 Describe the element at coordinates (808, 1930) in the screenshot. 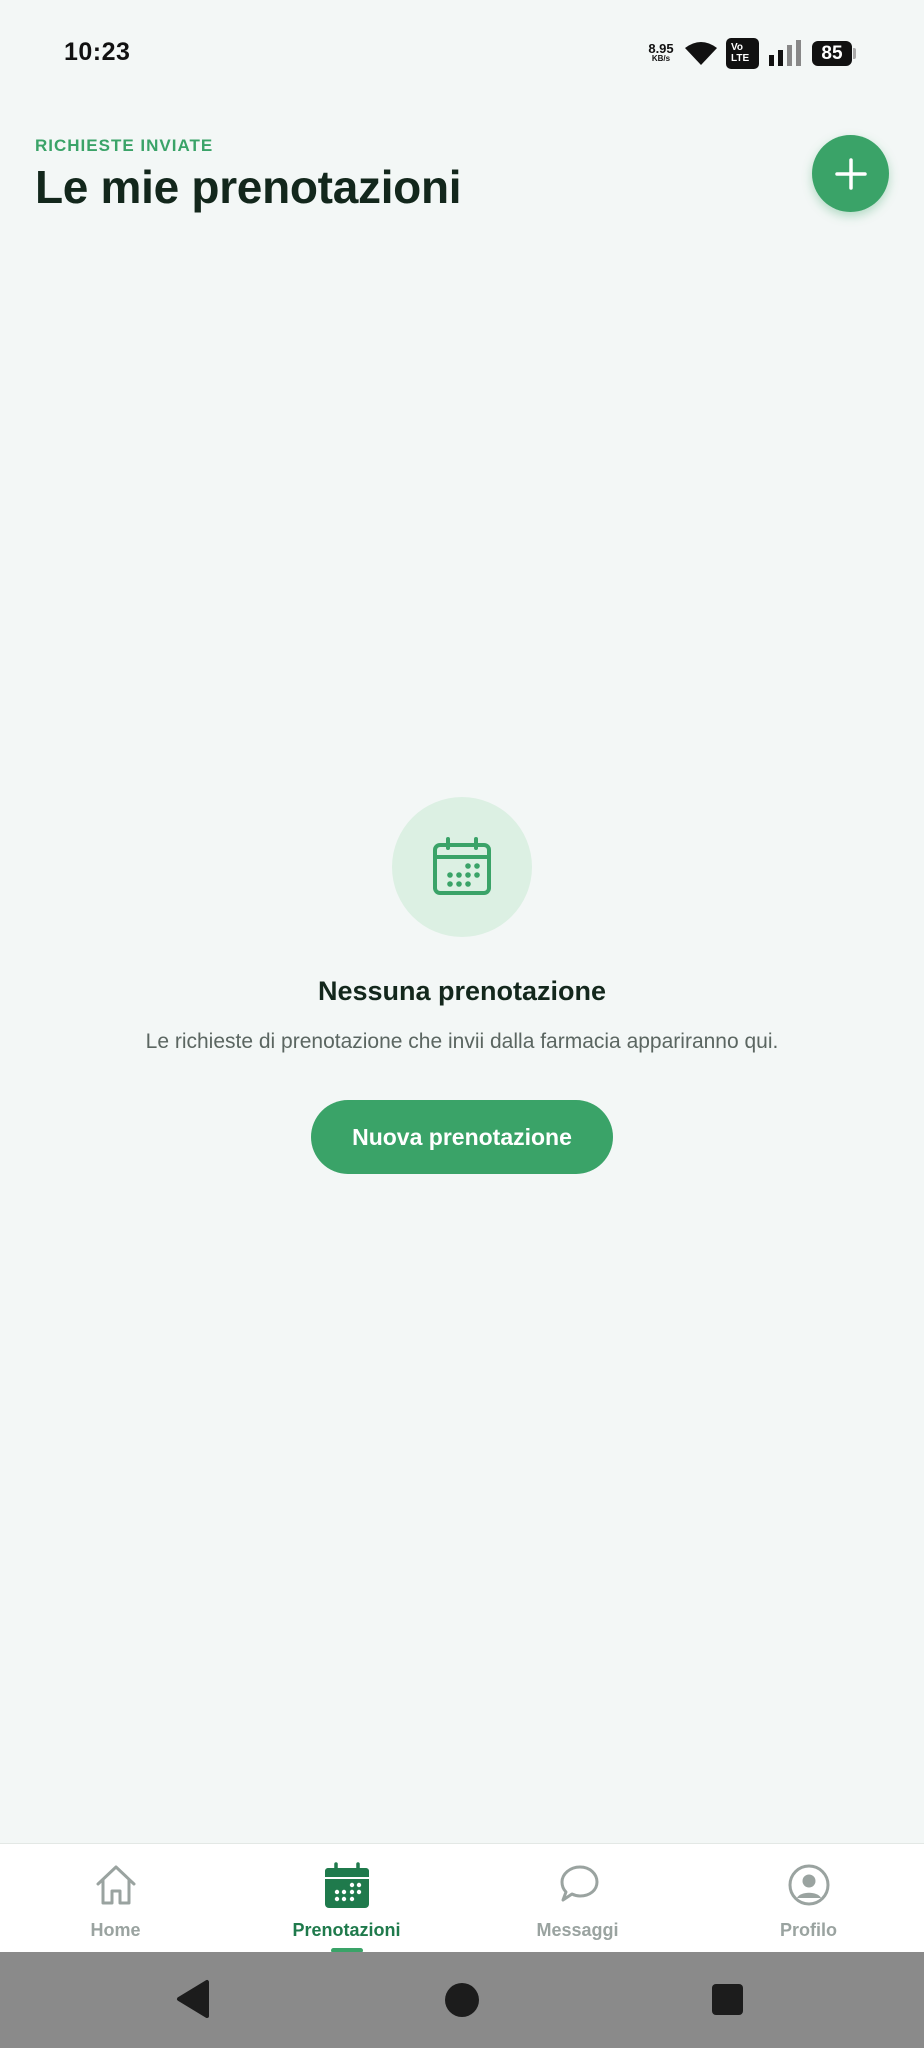

I see `nav-label-profilo: Profilo` at that location.